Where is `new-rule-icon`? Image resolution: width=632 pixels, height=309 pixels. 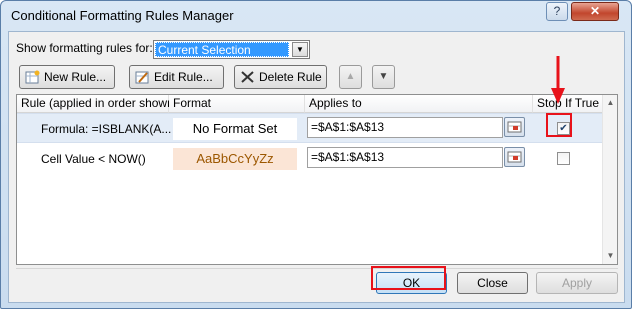 new-rule-icon is located at coordinates (32, 77).